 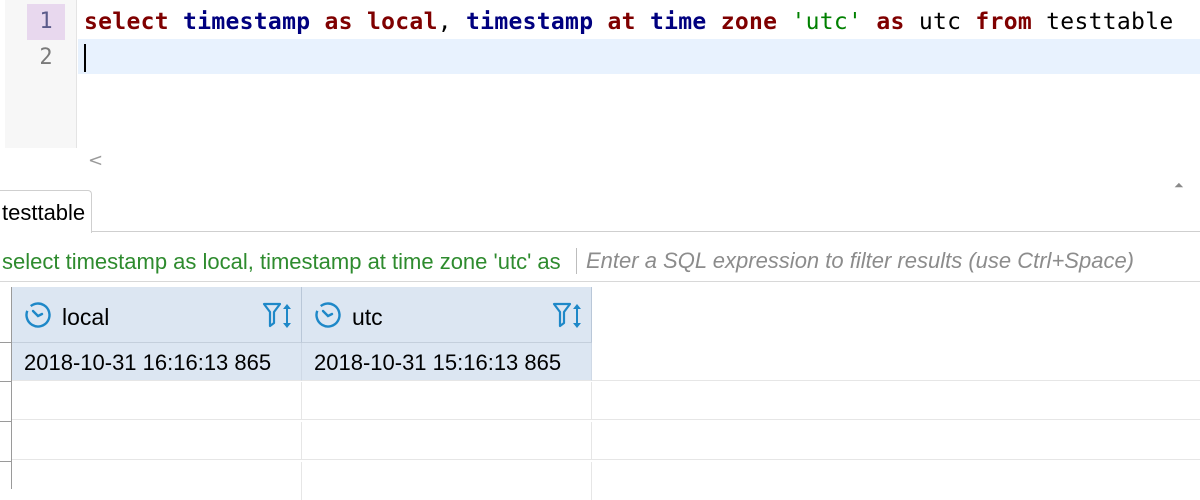 I want to click on current-line-highlight, so click(x=639, y=56).